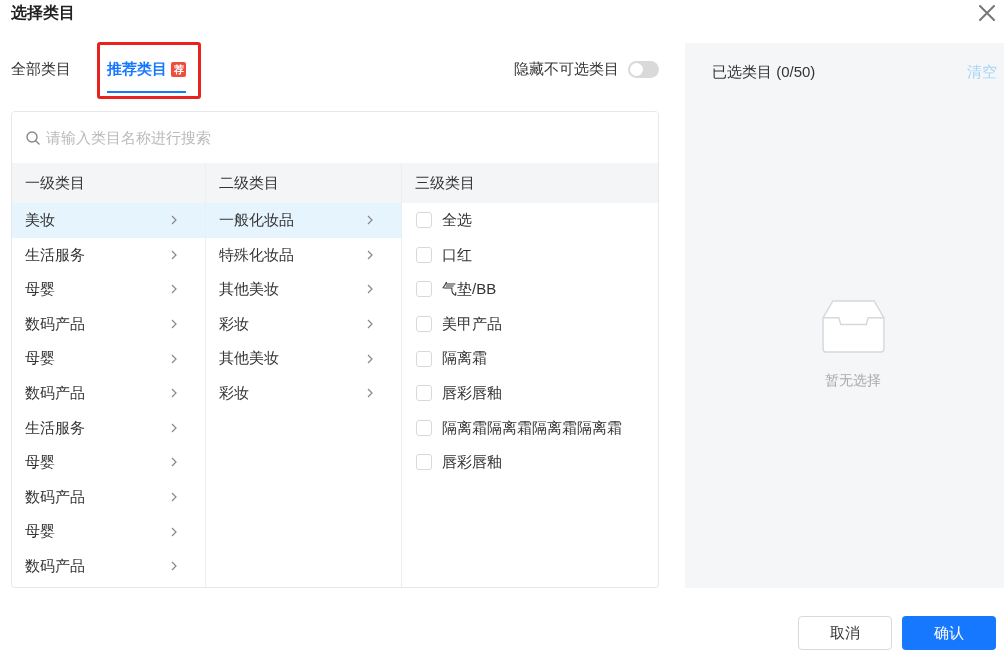 Image resolution: width=1004 pixels, height=653 pixels. I want to click on panel-title: 已选类目 (0/50), so click(764, 71).